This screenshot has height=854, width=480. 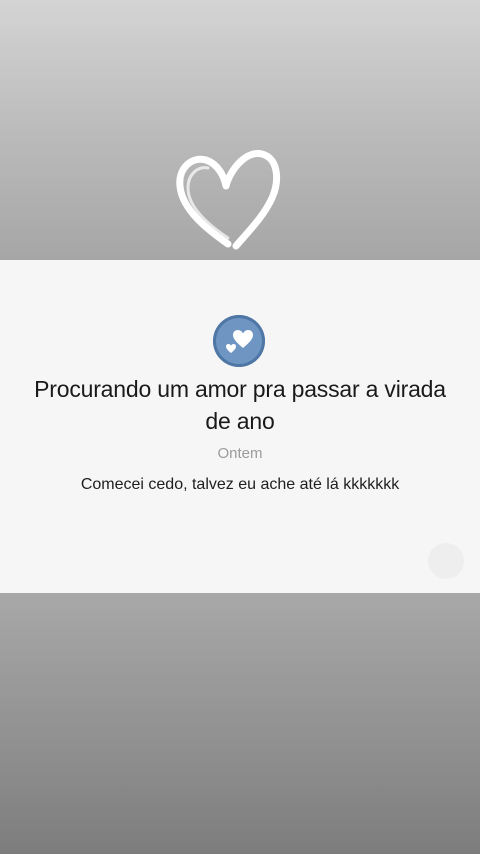 What do you see at coordinates (240, 453) in the screenshot?
I see `post-timestamp: Ontem` at bounding box center [240, 453].